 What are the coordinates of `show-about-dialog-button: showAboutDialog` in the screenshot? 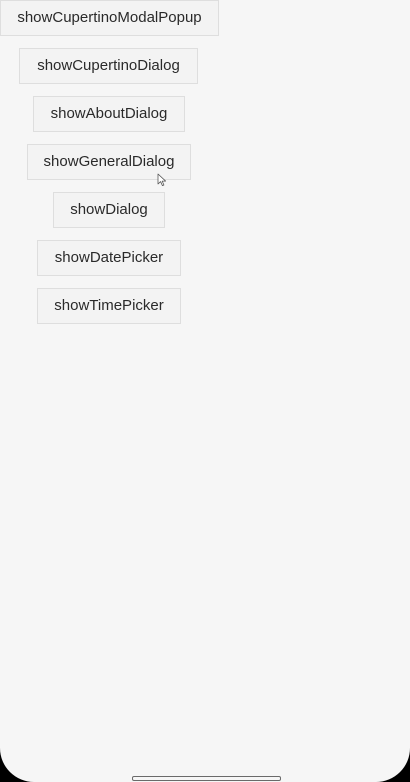 It's located at (109, 114).